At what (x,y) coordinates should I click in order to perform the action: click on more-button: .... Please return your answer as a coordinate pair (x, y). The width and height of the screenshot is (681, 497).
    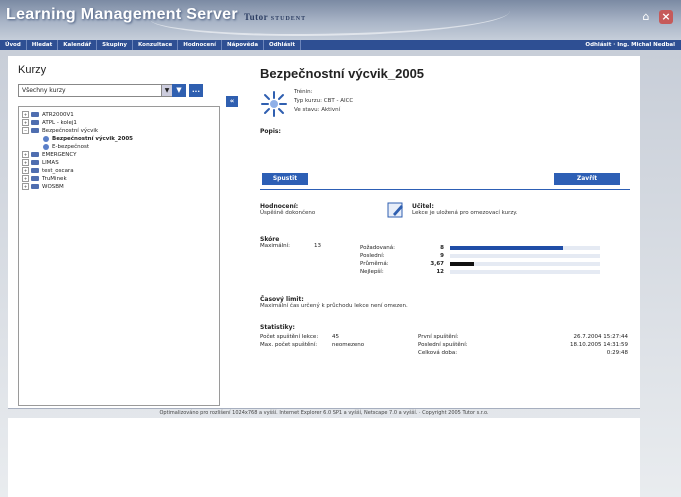
    Looking at the image, I should click on (196, 90).